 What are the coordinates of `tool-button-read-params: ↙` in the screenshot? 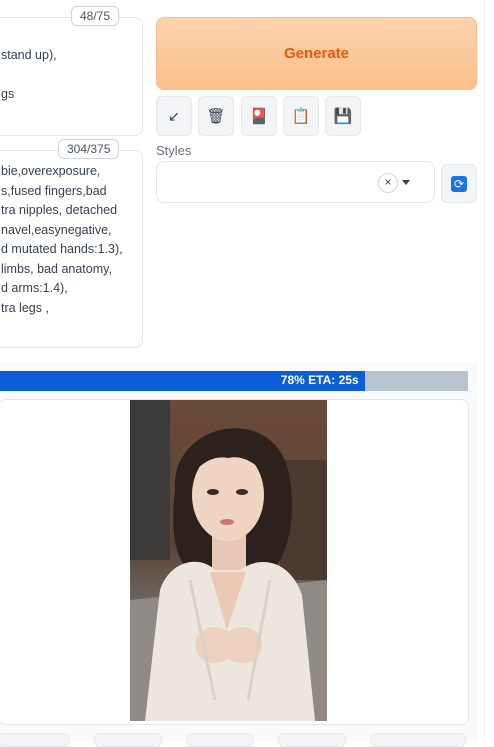 It's located at (174, 116).